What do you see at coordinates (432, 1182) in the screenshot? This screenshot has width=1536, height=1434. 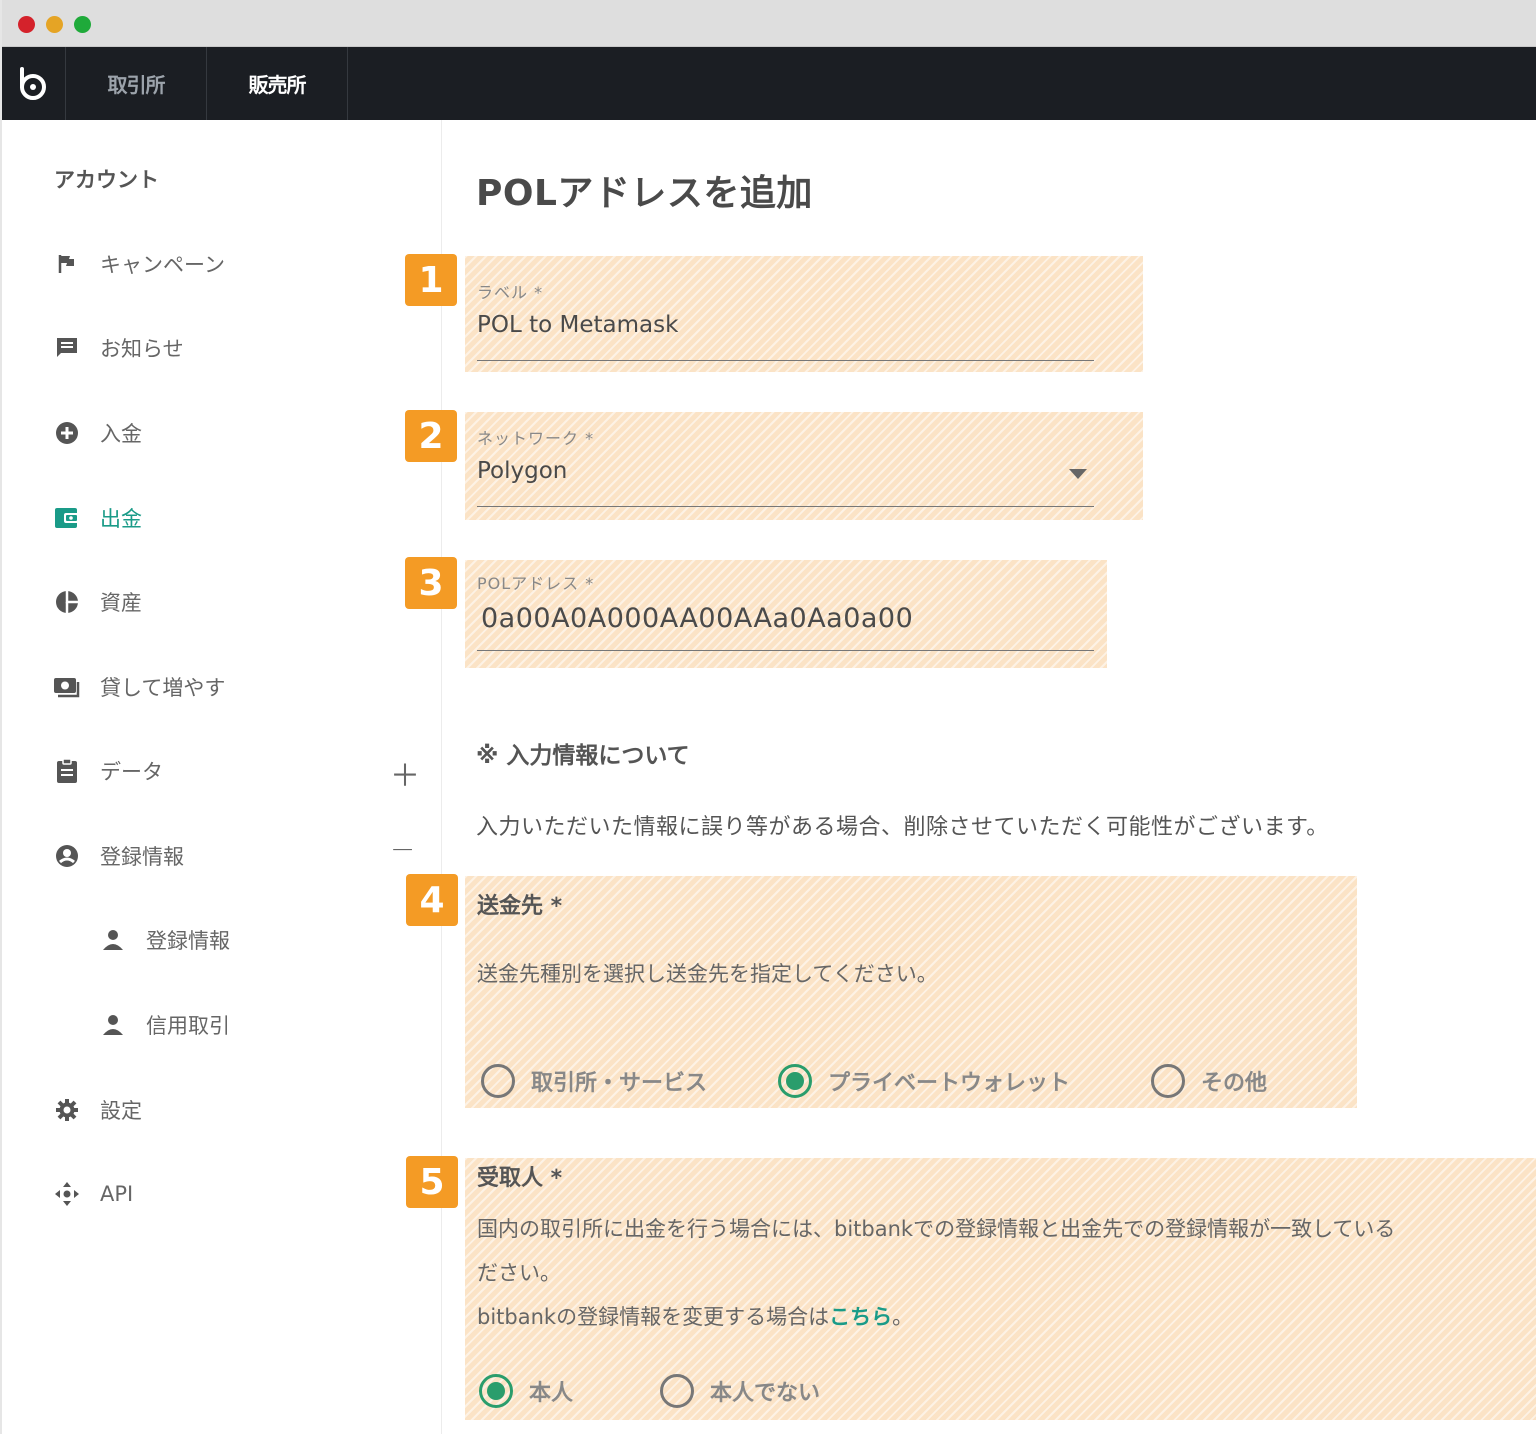 I see `step-badge-5: 5` at bounding box center [432, 1182].